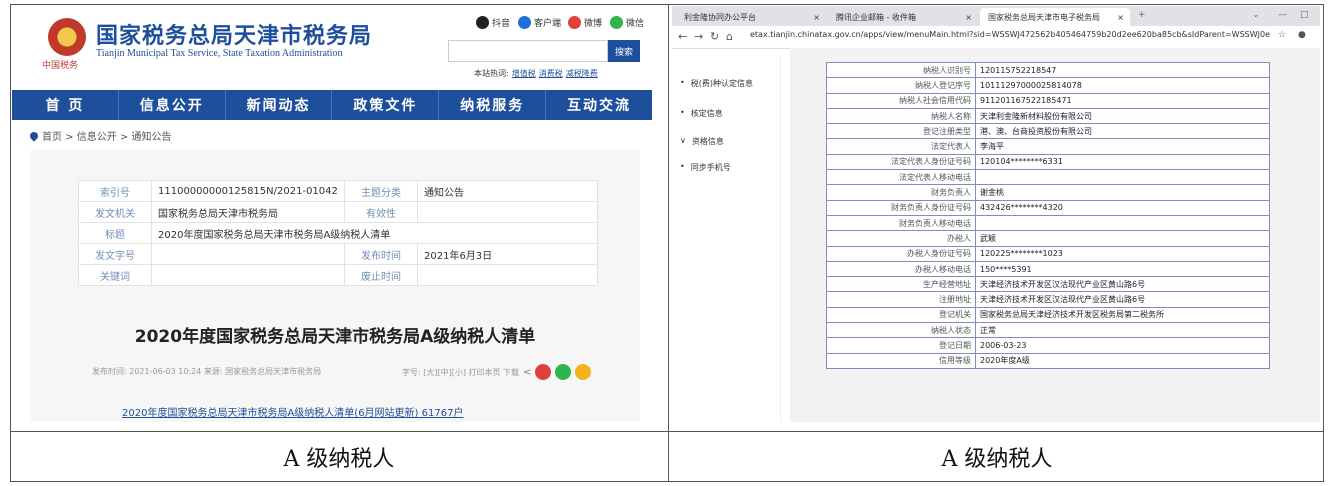 This screenshot has height=486, width=1336. I want to click on publish-meta: 发布时间: 2021-06-03 10:24 来源: 国家税务总局天津市税务局, so click(207, 371).